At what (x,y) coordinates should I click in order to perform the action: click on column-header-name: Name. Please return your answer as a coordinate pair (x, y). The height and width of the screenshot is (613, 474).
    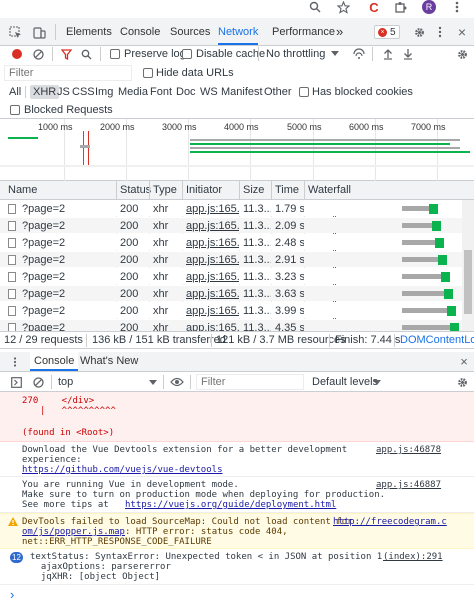
    Looking at the image, I should click on (20, 190).